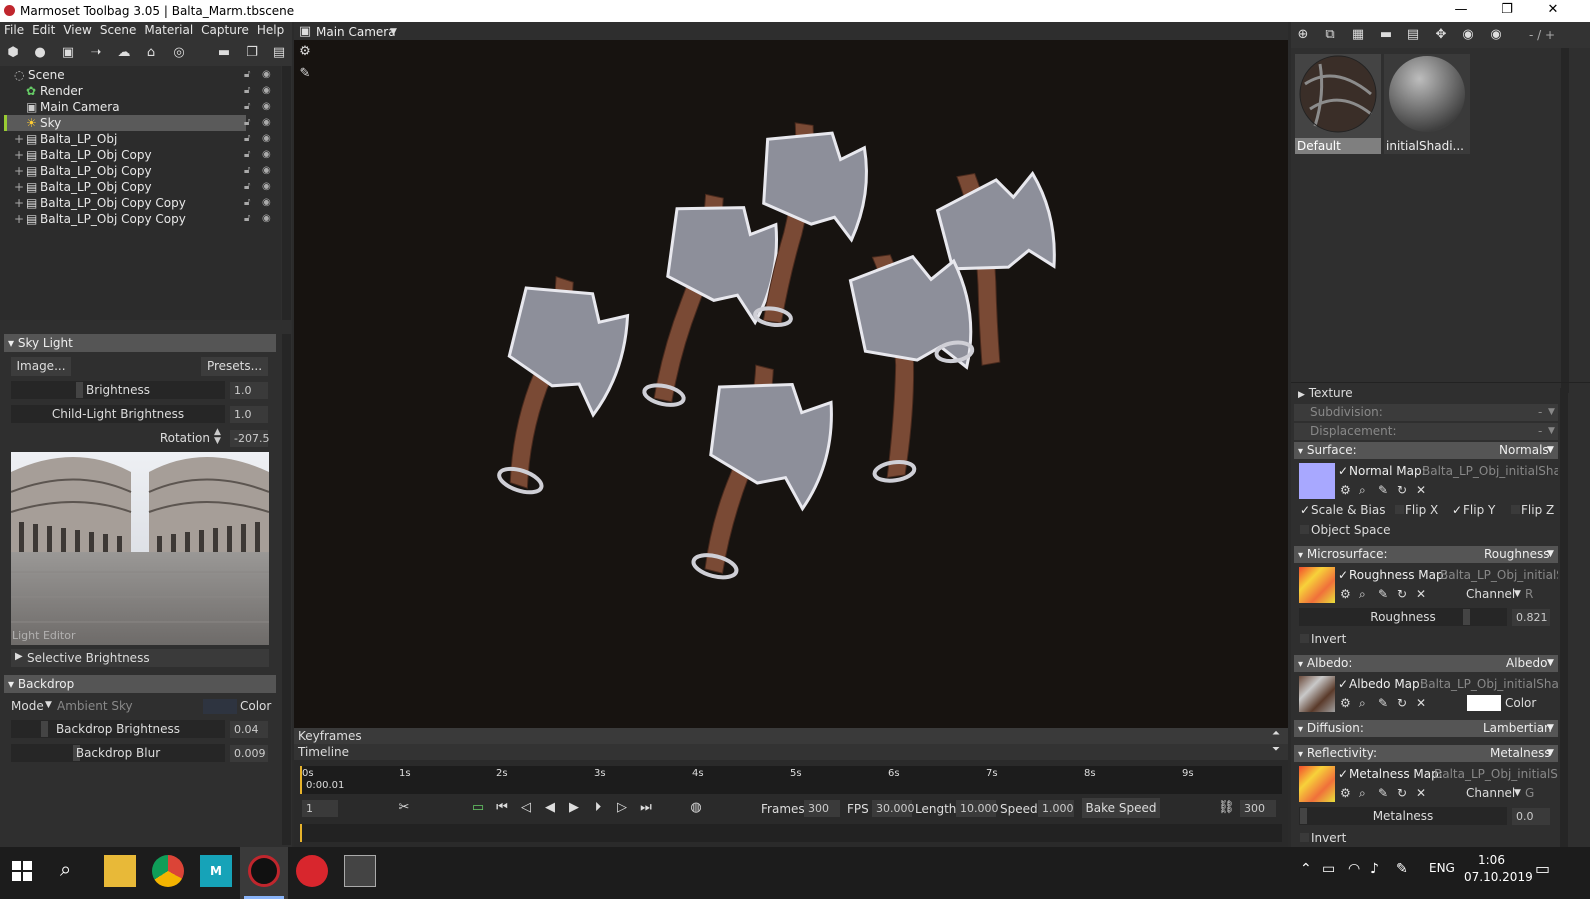  I want to click on roughness-map-thumbnail, so click(1317, 585).